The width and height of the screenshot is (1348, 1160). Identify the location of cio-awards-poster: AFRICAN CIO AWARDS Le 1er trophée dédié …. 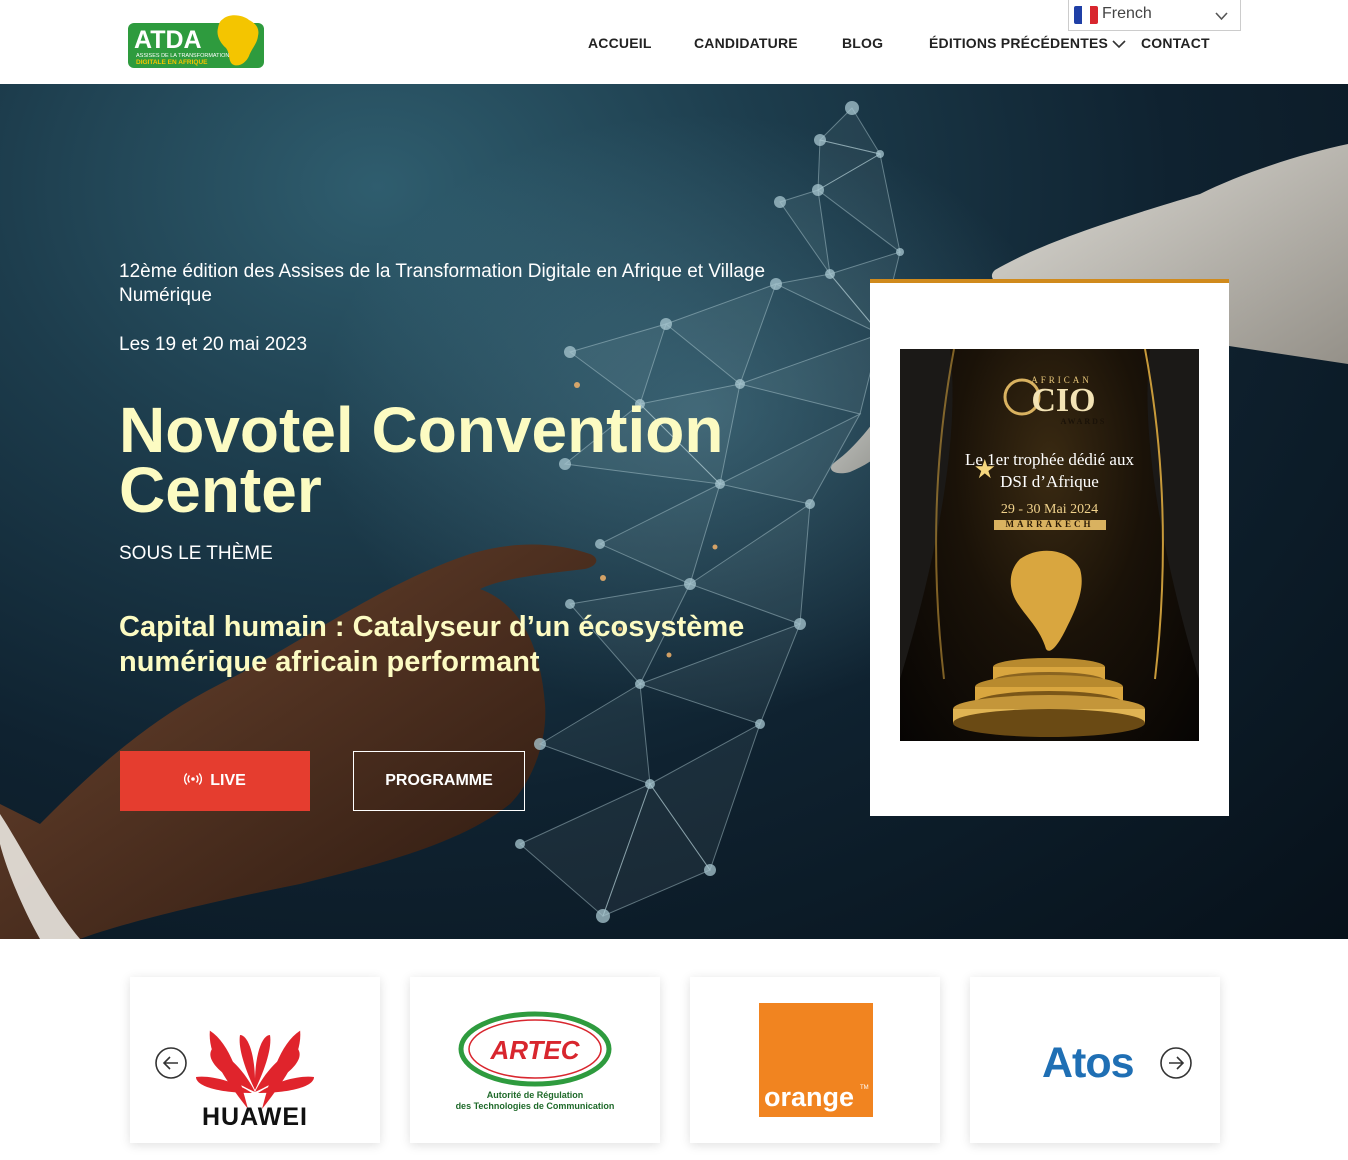
(1049, 545).